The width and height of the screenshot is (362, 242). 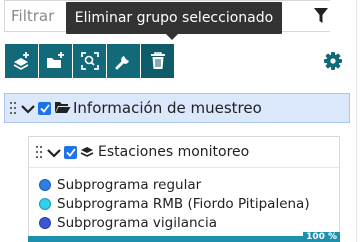 What do you see at coordinates (174, 152) in the screenshot?
I see `sublayer-label: Estaciones monitoreo` at bounding box center [174, 152].